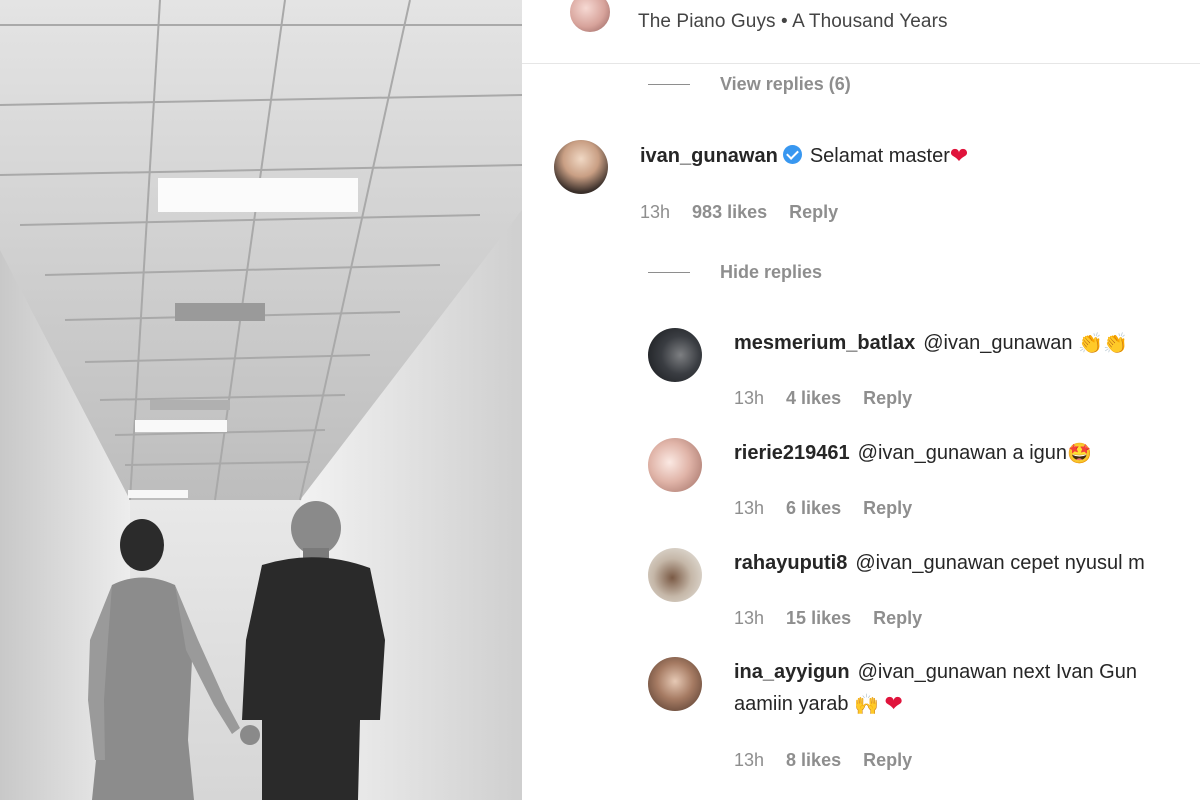 The height and width of the screenshot is (800, 1200). What do you see at coordinates (1000, 563) in the screenshot?
I see `comment-text: @ivan_gunawan cepet nyusul m` at bounding box center [1000, 563].